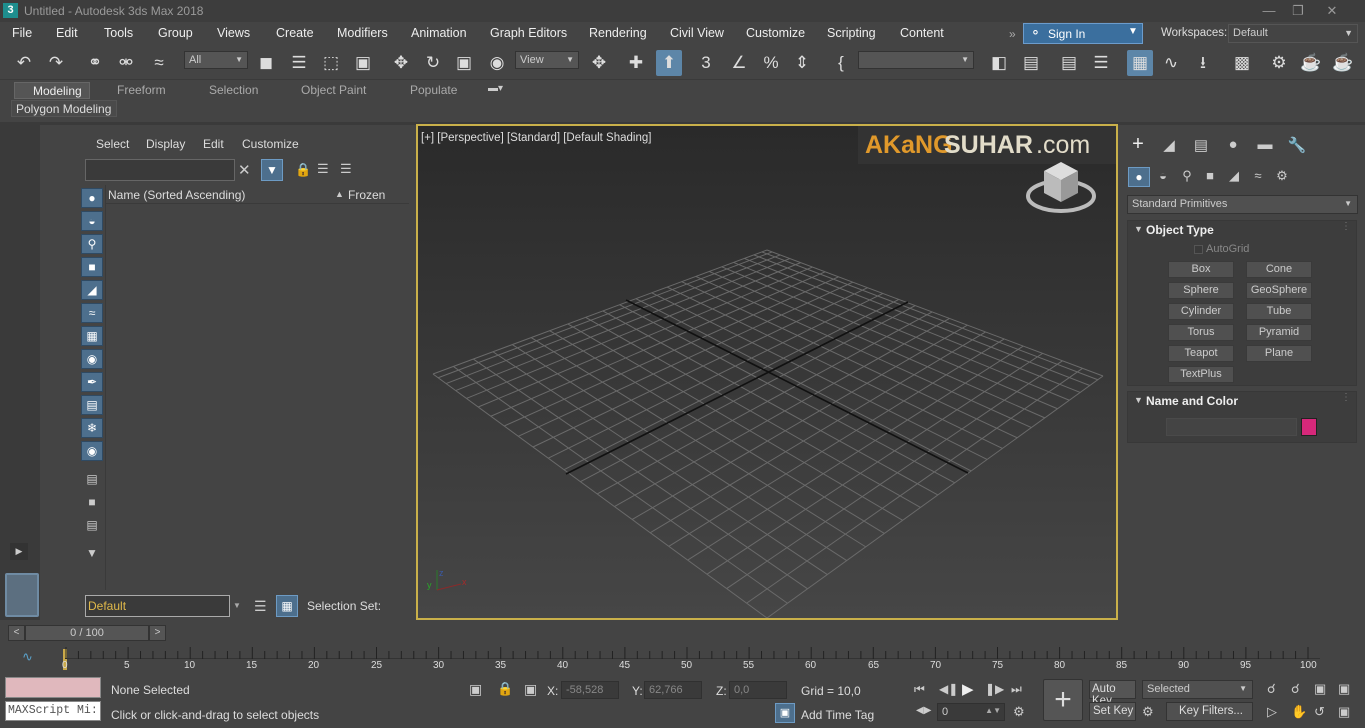 This screenshot has height=728, width=1365. What do you see at coordinates (1210, 175) in the screenshot?
I see `cameras-icon: ■` at bounding box center [1210, 175].